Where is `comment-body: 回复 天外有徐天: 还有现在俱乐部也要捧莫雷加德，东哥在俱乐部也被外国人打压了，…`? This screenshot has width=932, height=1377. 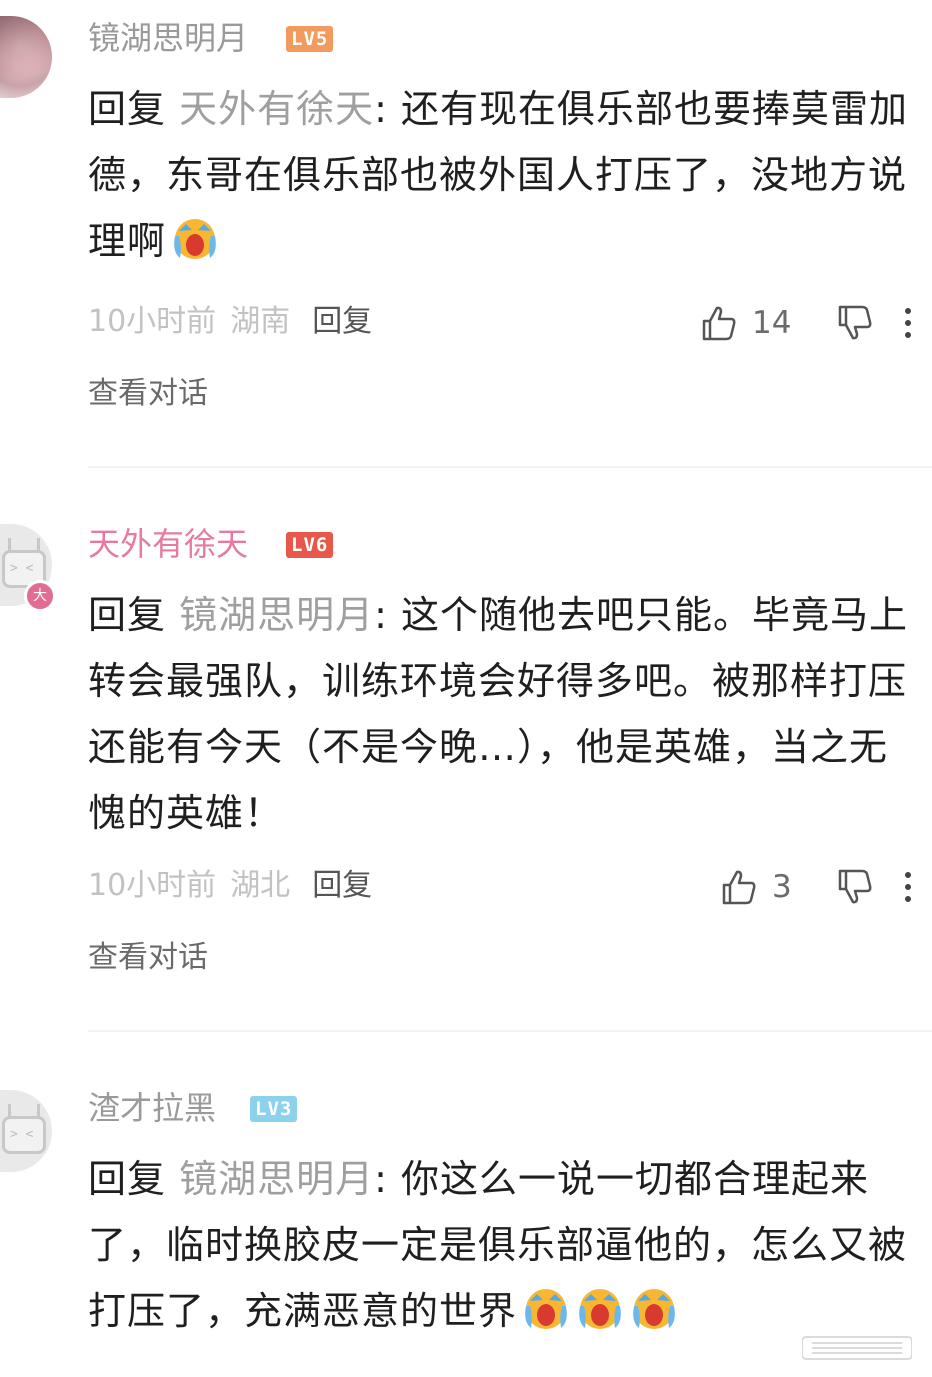 comment-body: 回复 天外有徐天: 还有现在俱乐部也要捧莫雷加德，东哥在俱乐部也被外国人打压了，… is located at coordinates (503, 175).